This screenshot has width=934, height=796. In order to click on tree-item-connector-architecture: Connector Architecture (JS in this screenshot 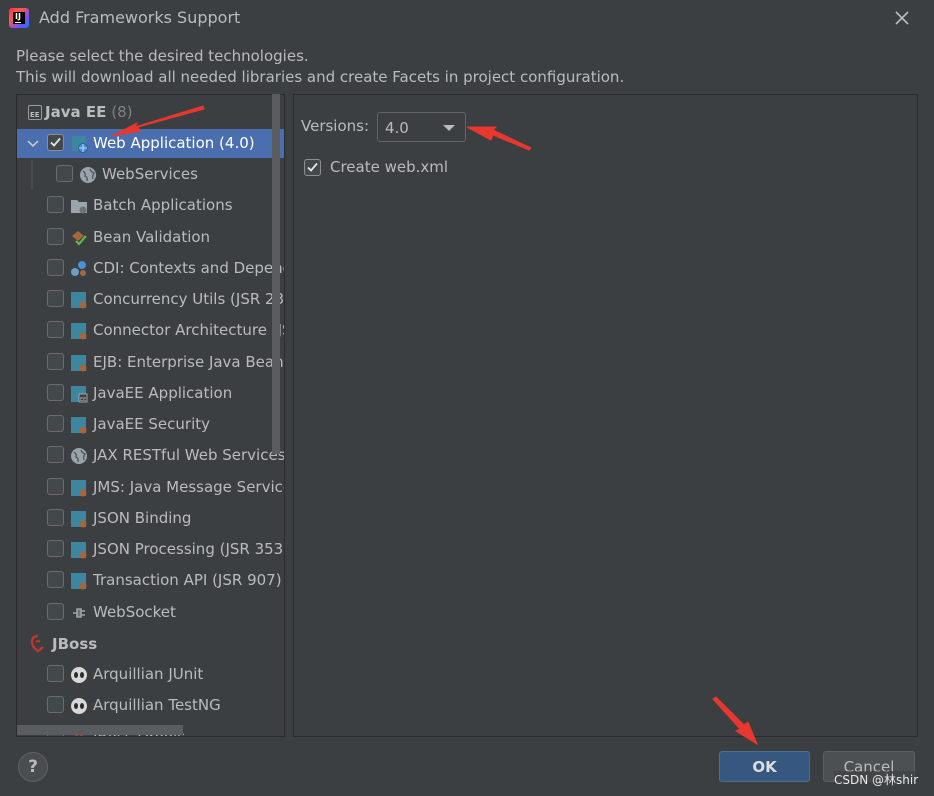, I will do `click(150, 330)`.